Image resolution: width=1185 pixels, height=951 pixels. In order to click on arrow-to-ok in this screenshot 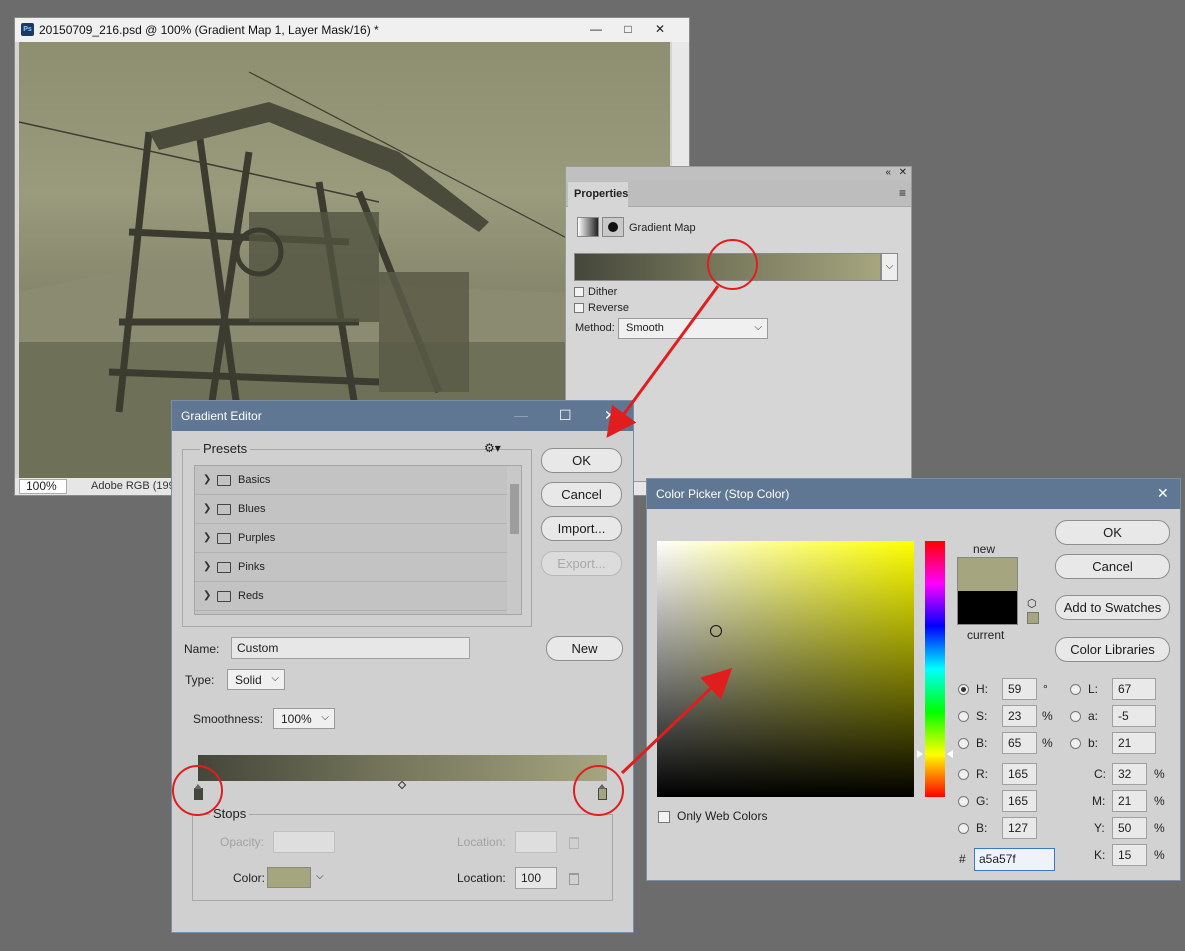, I will do `click(663, 361)`.